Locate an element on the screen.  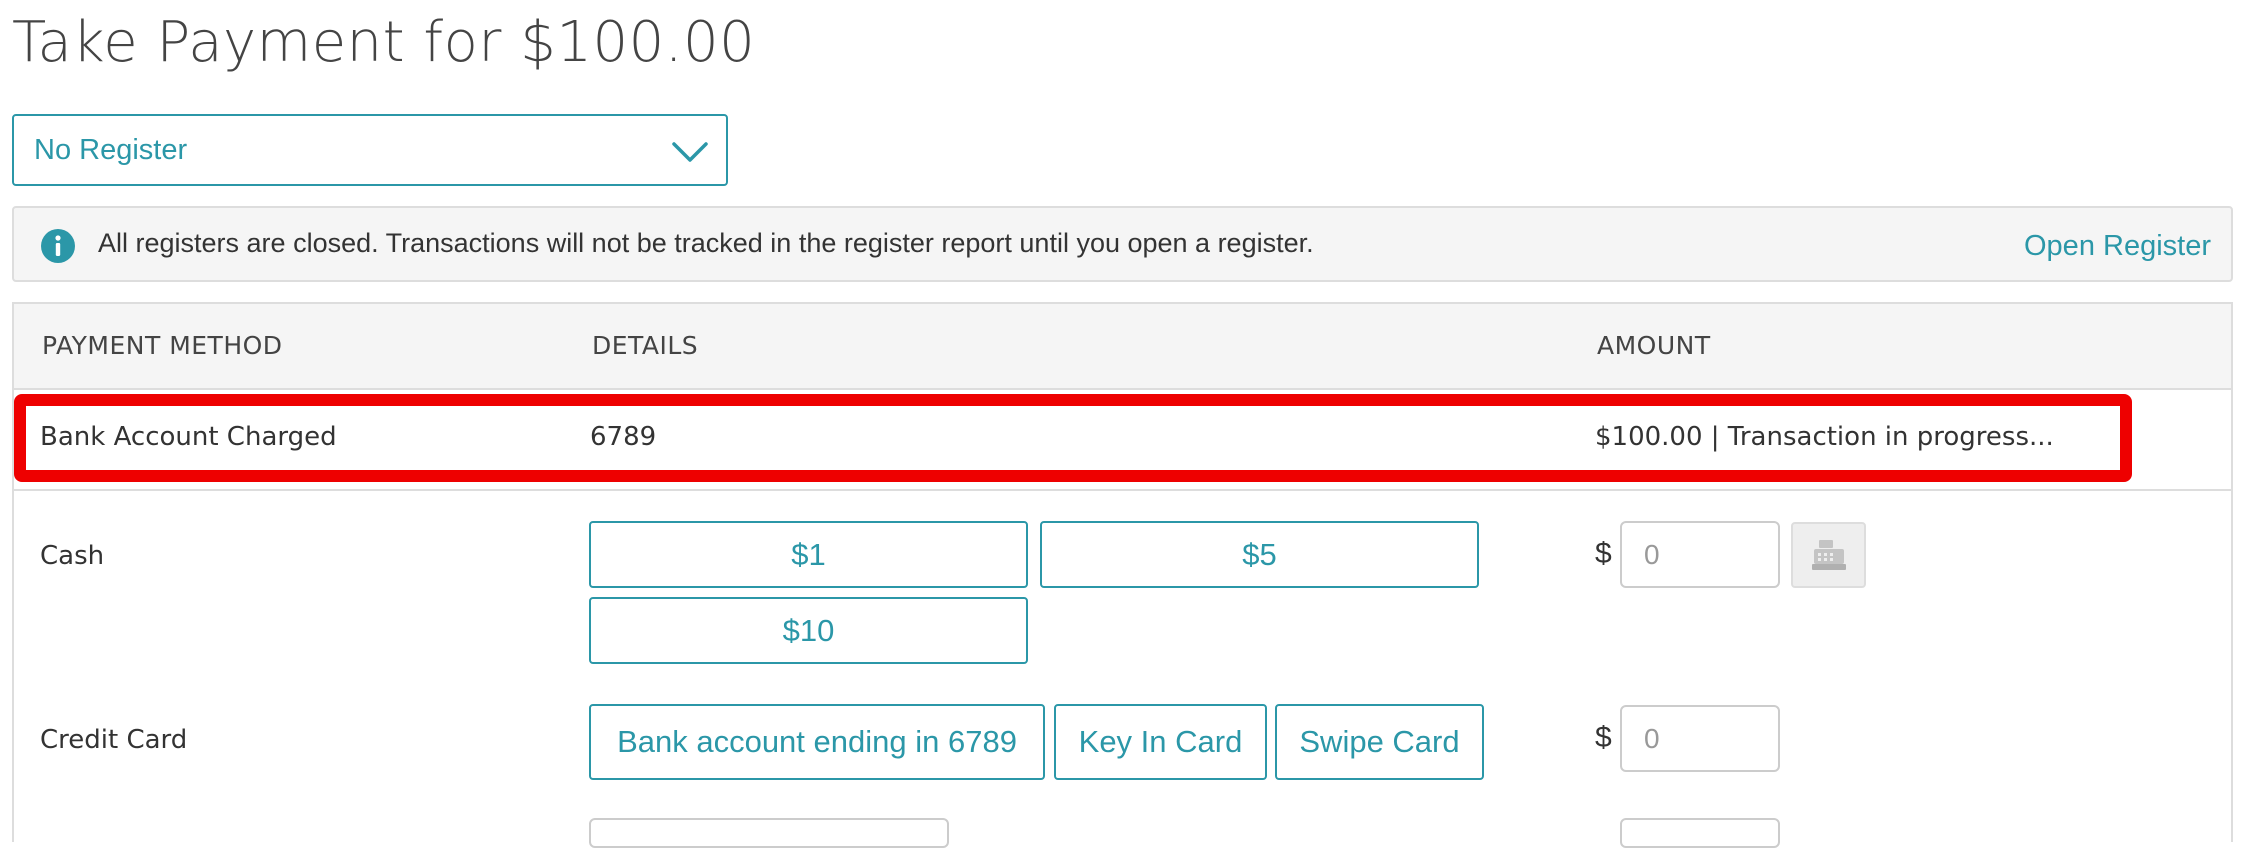
credit-currency-symbol: $ is located at coordinates (1603, 737).